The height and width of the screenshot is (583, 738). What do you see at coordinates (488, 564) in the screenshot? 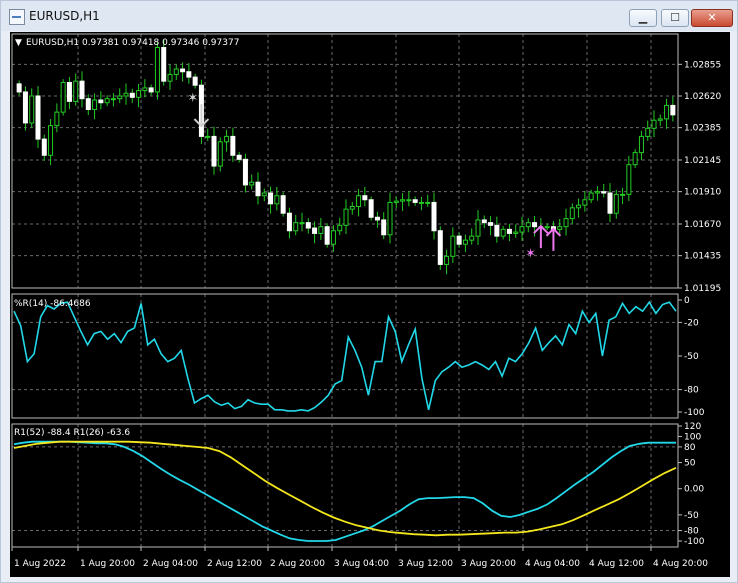
I see `time-label: 3 Aug 20:00` at bounding box center [488, 564].